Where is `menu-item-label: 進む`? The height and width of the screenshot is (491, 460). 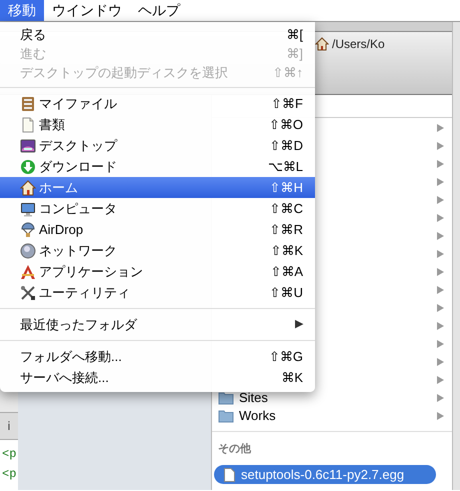 menu-item-label: 進む is located at coordinates (33, 53).